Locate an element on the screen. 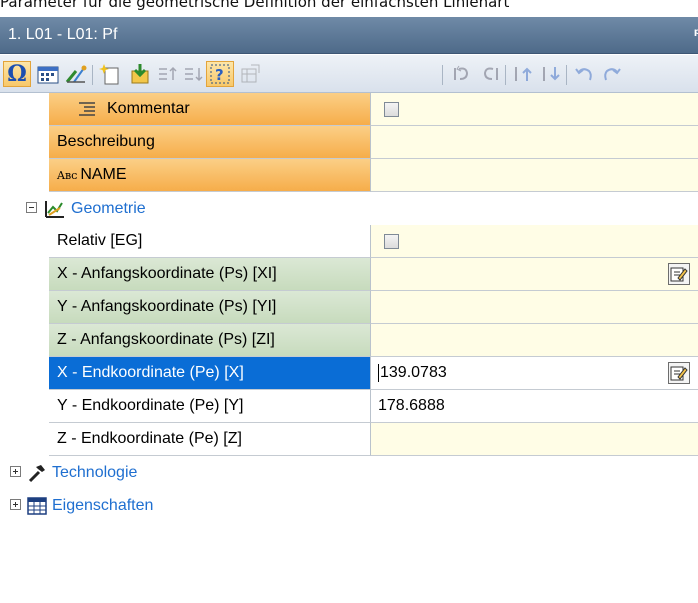  tools-icon is located at coordinates (76, 74).